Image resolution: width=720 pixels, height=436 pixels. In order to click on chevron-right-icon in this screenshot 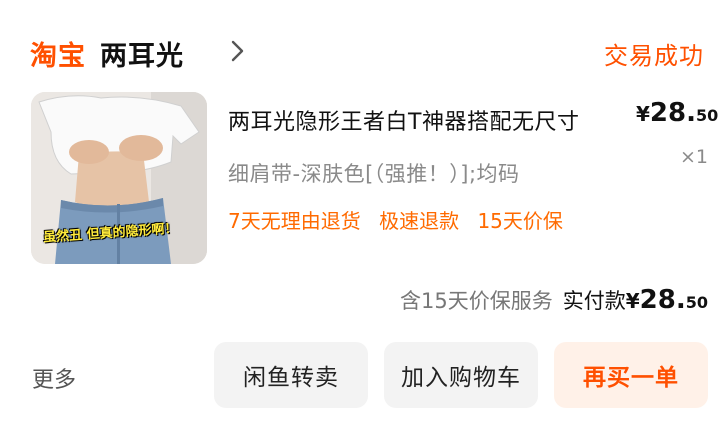, I will do `click(238, 51)`.